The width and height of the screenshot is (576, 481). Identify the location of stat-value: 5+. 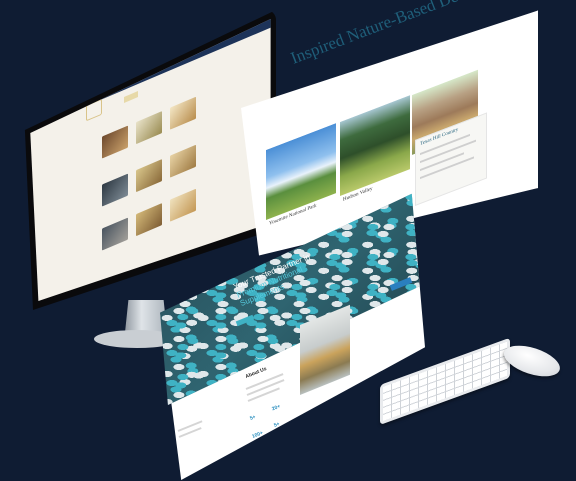
(277, 425).